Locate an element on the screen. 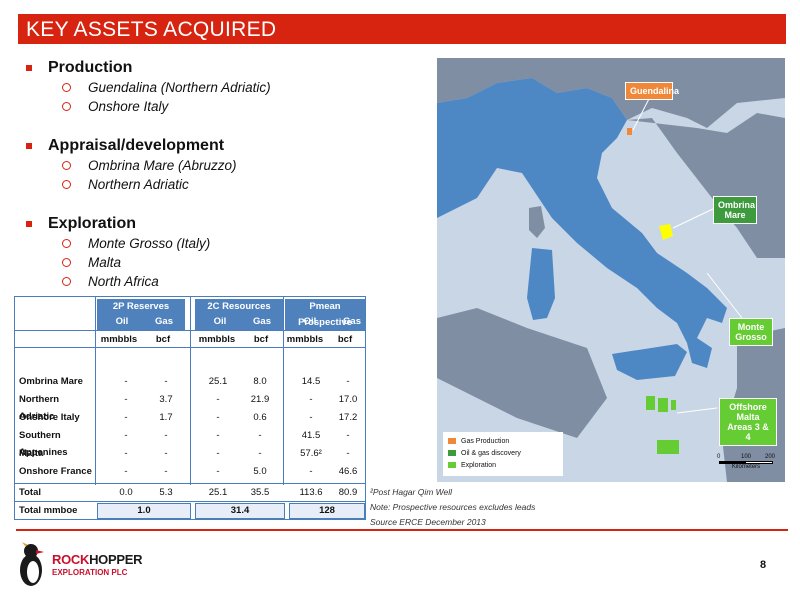 The height and width of the screenshot is (600, 800). footnote: ²Post Hagar Qim Well is located at coordinates (411, 492).